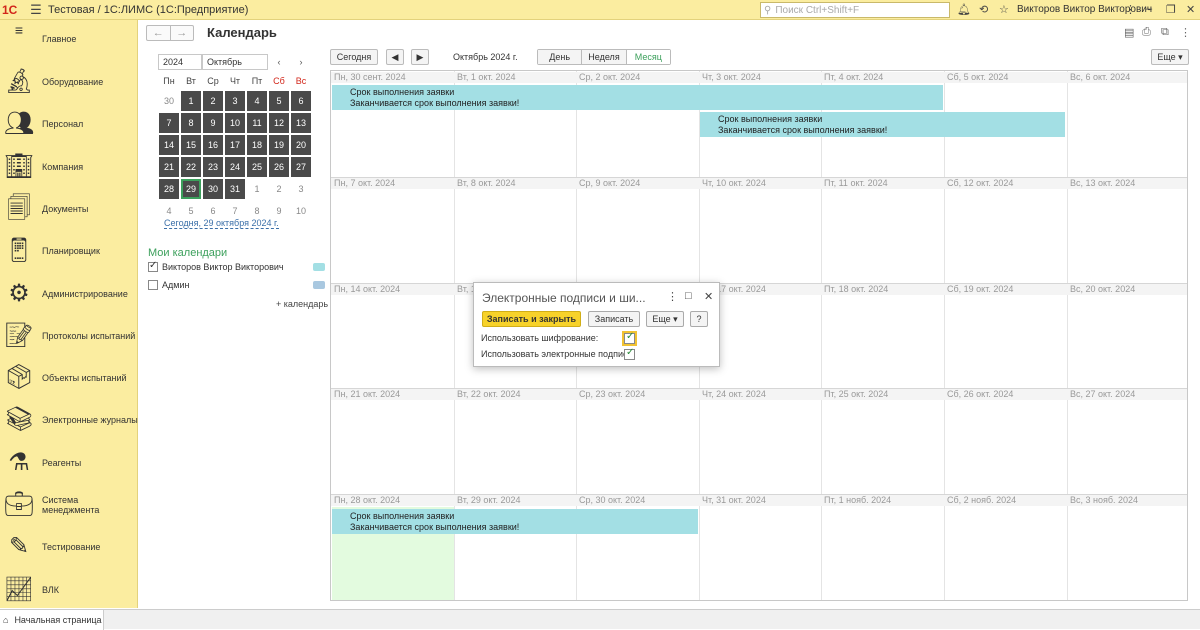  Describe the element at coordinates (1146, 32) in the screenshot. I see `print-icon: ⎙` at that location.